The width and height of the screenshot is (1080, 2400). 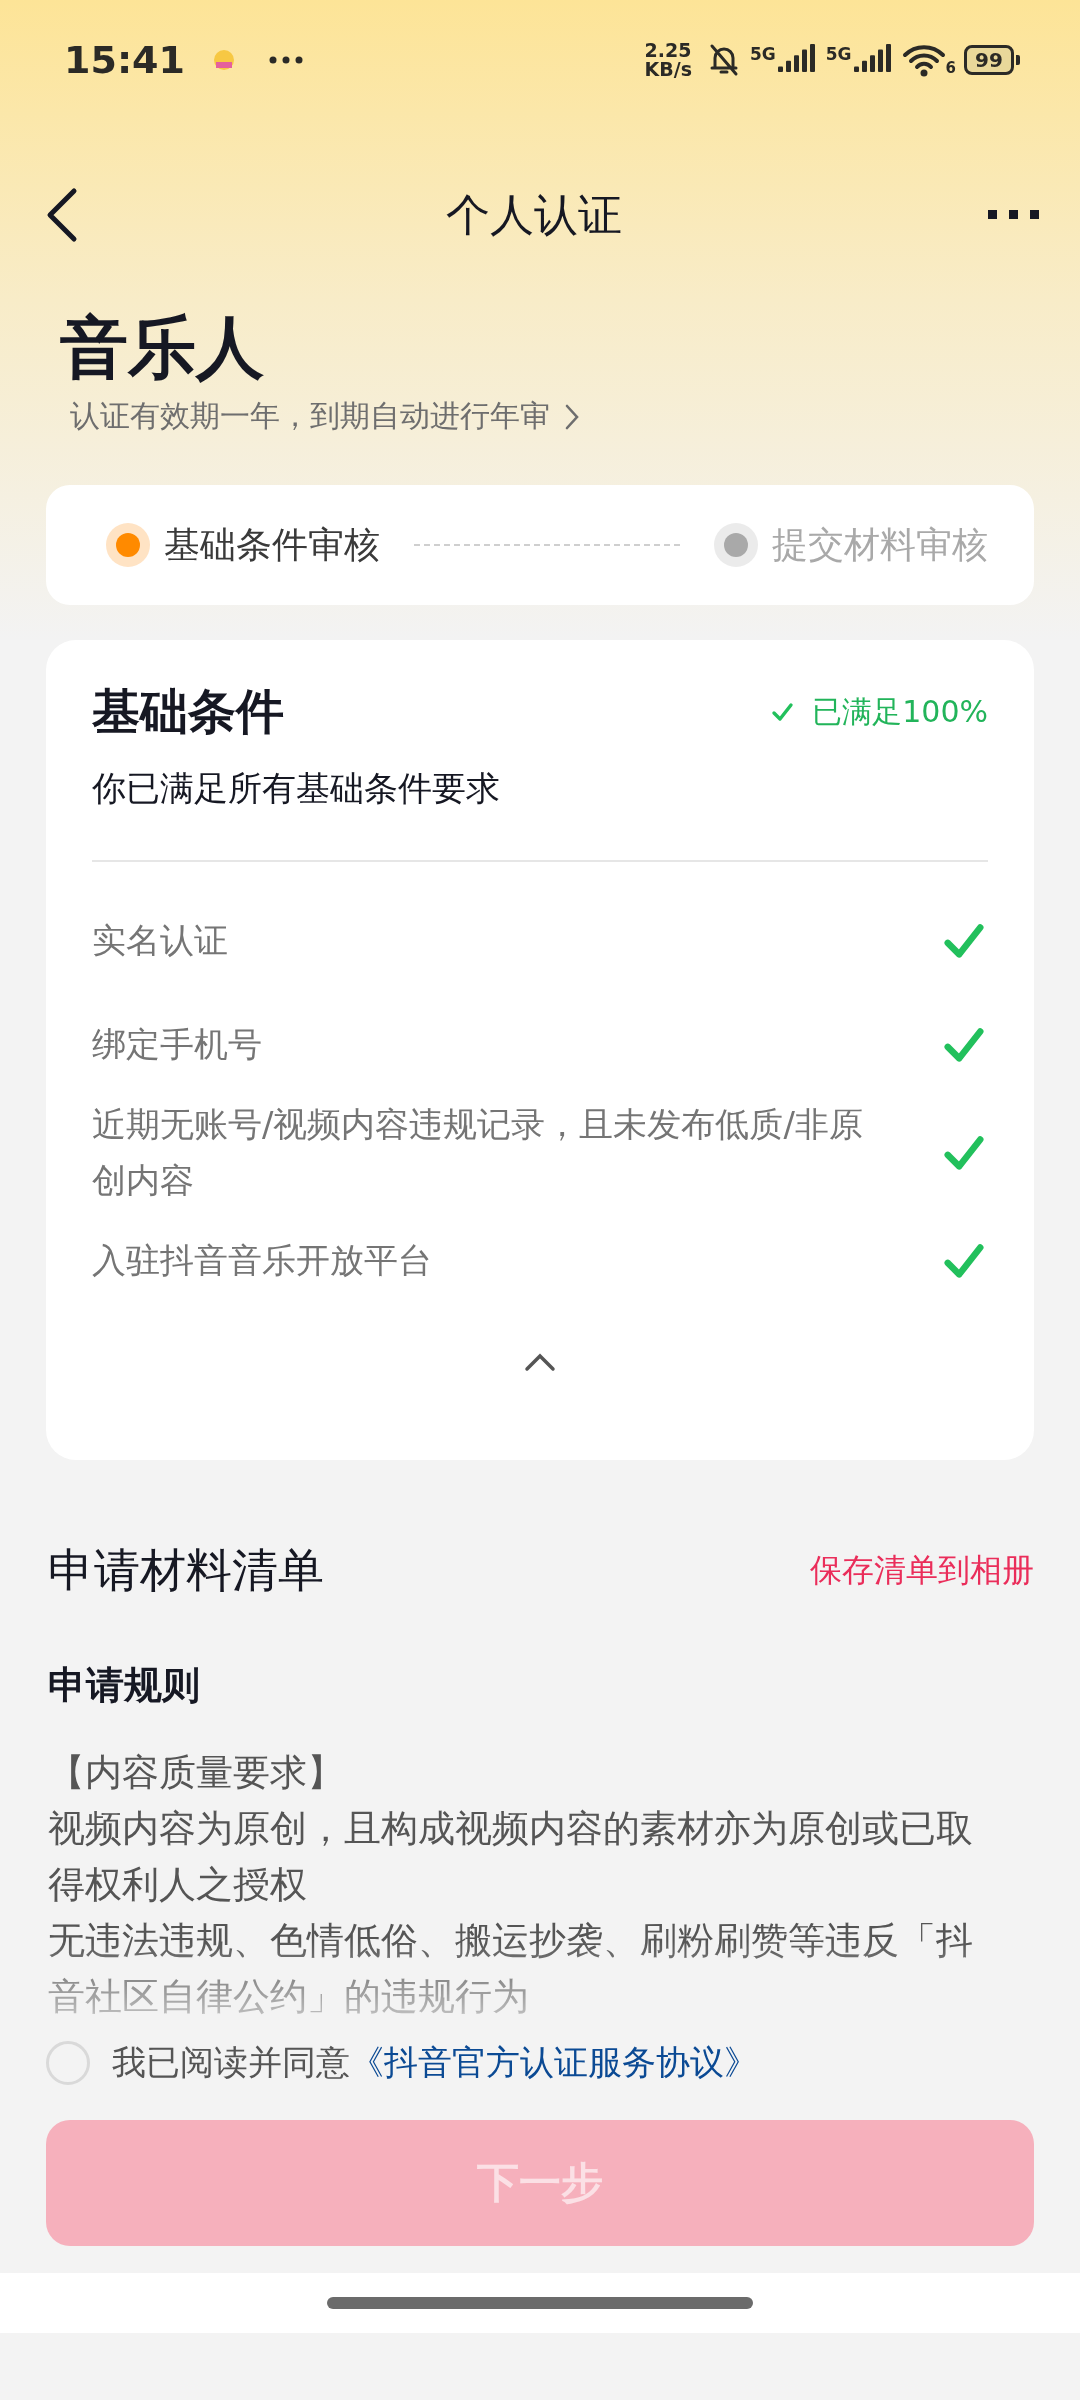 I want to click on agreement-text: 我已阅读并同意, so click(x=231, y=2062).